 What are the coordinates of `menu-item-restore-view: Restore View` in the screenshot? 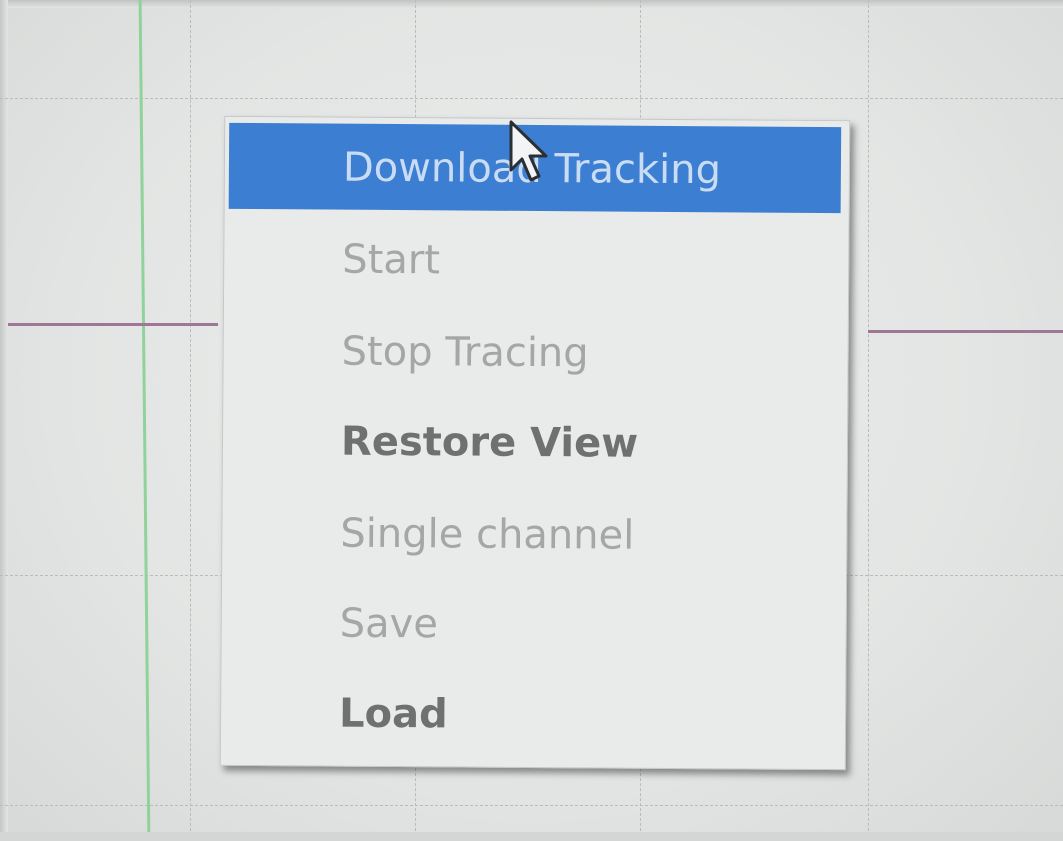 It's located at (533, 443).